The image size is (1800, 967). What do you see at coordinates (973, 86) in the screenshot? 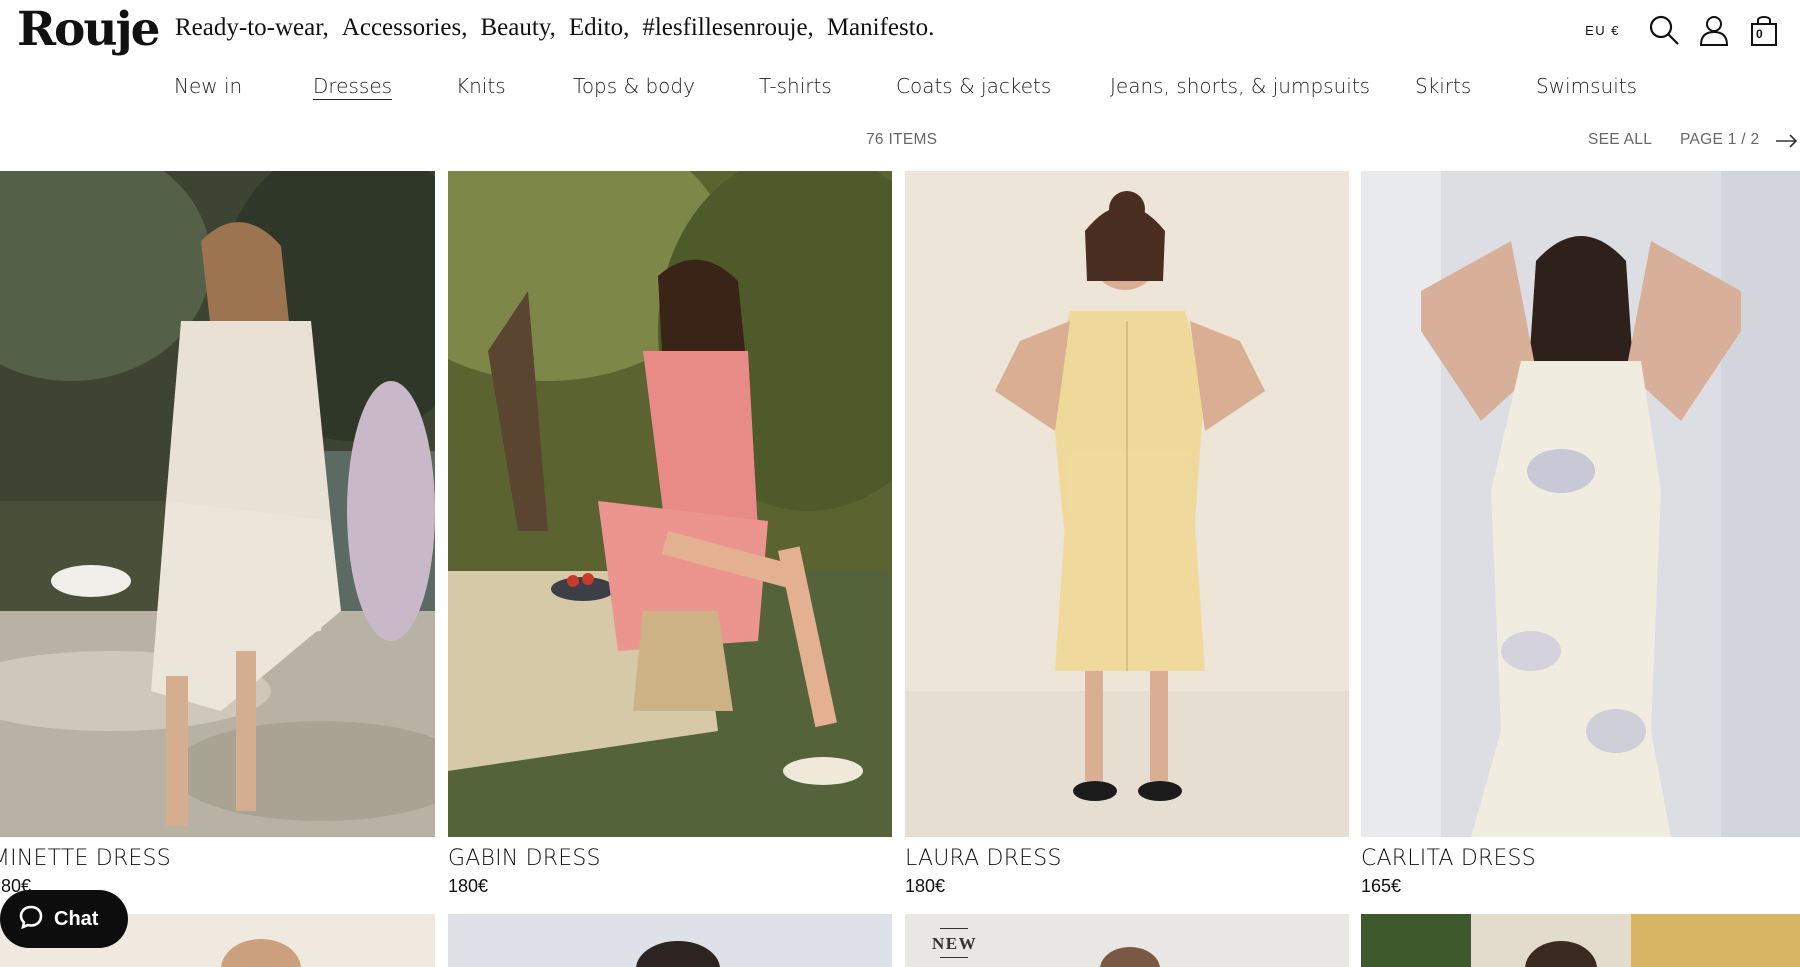
I see `category-coats-jackets: Coats & jackets` at bounding box center [973, 86].